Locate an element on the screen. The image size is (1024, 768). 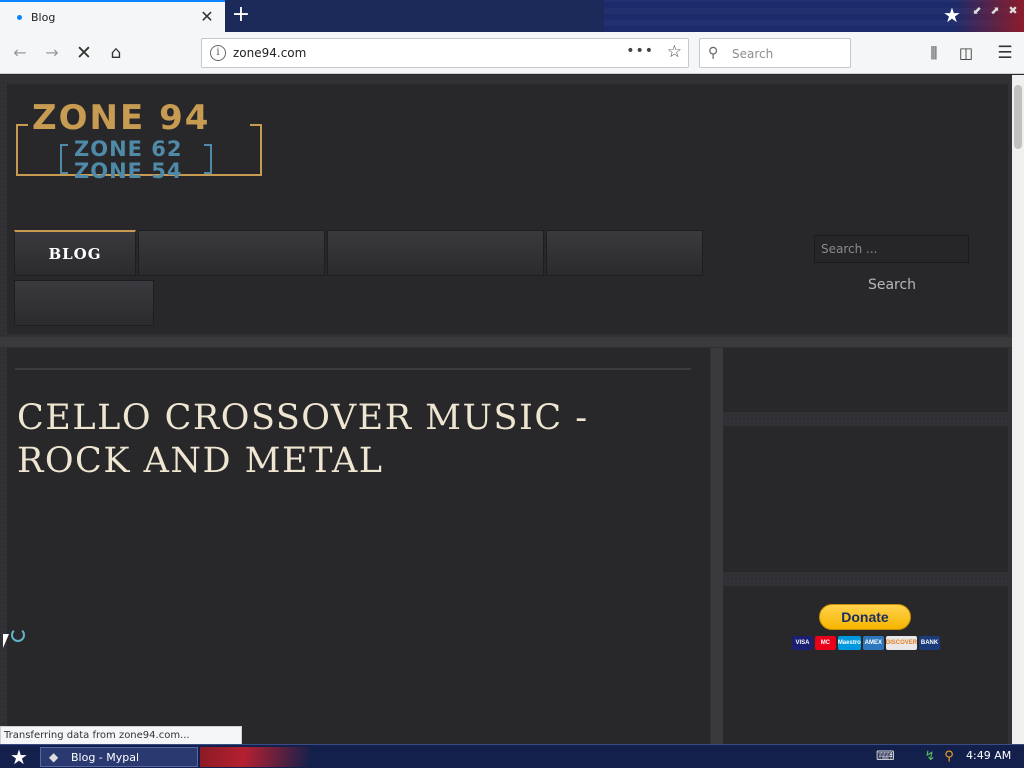
taskbar-item-label: Blog - Mypal is located at coordinates (105, 757).